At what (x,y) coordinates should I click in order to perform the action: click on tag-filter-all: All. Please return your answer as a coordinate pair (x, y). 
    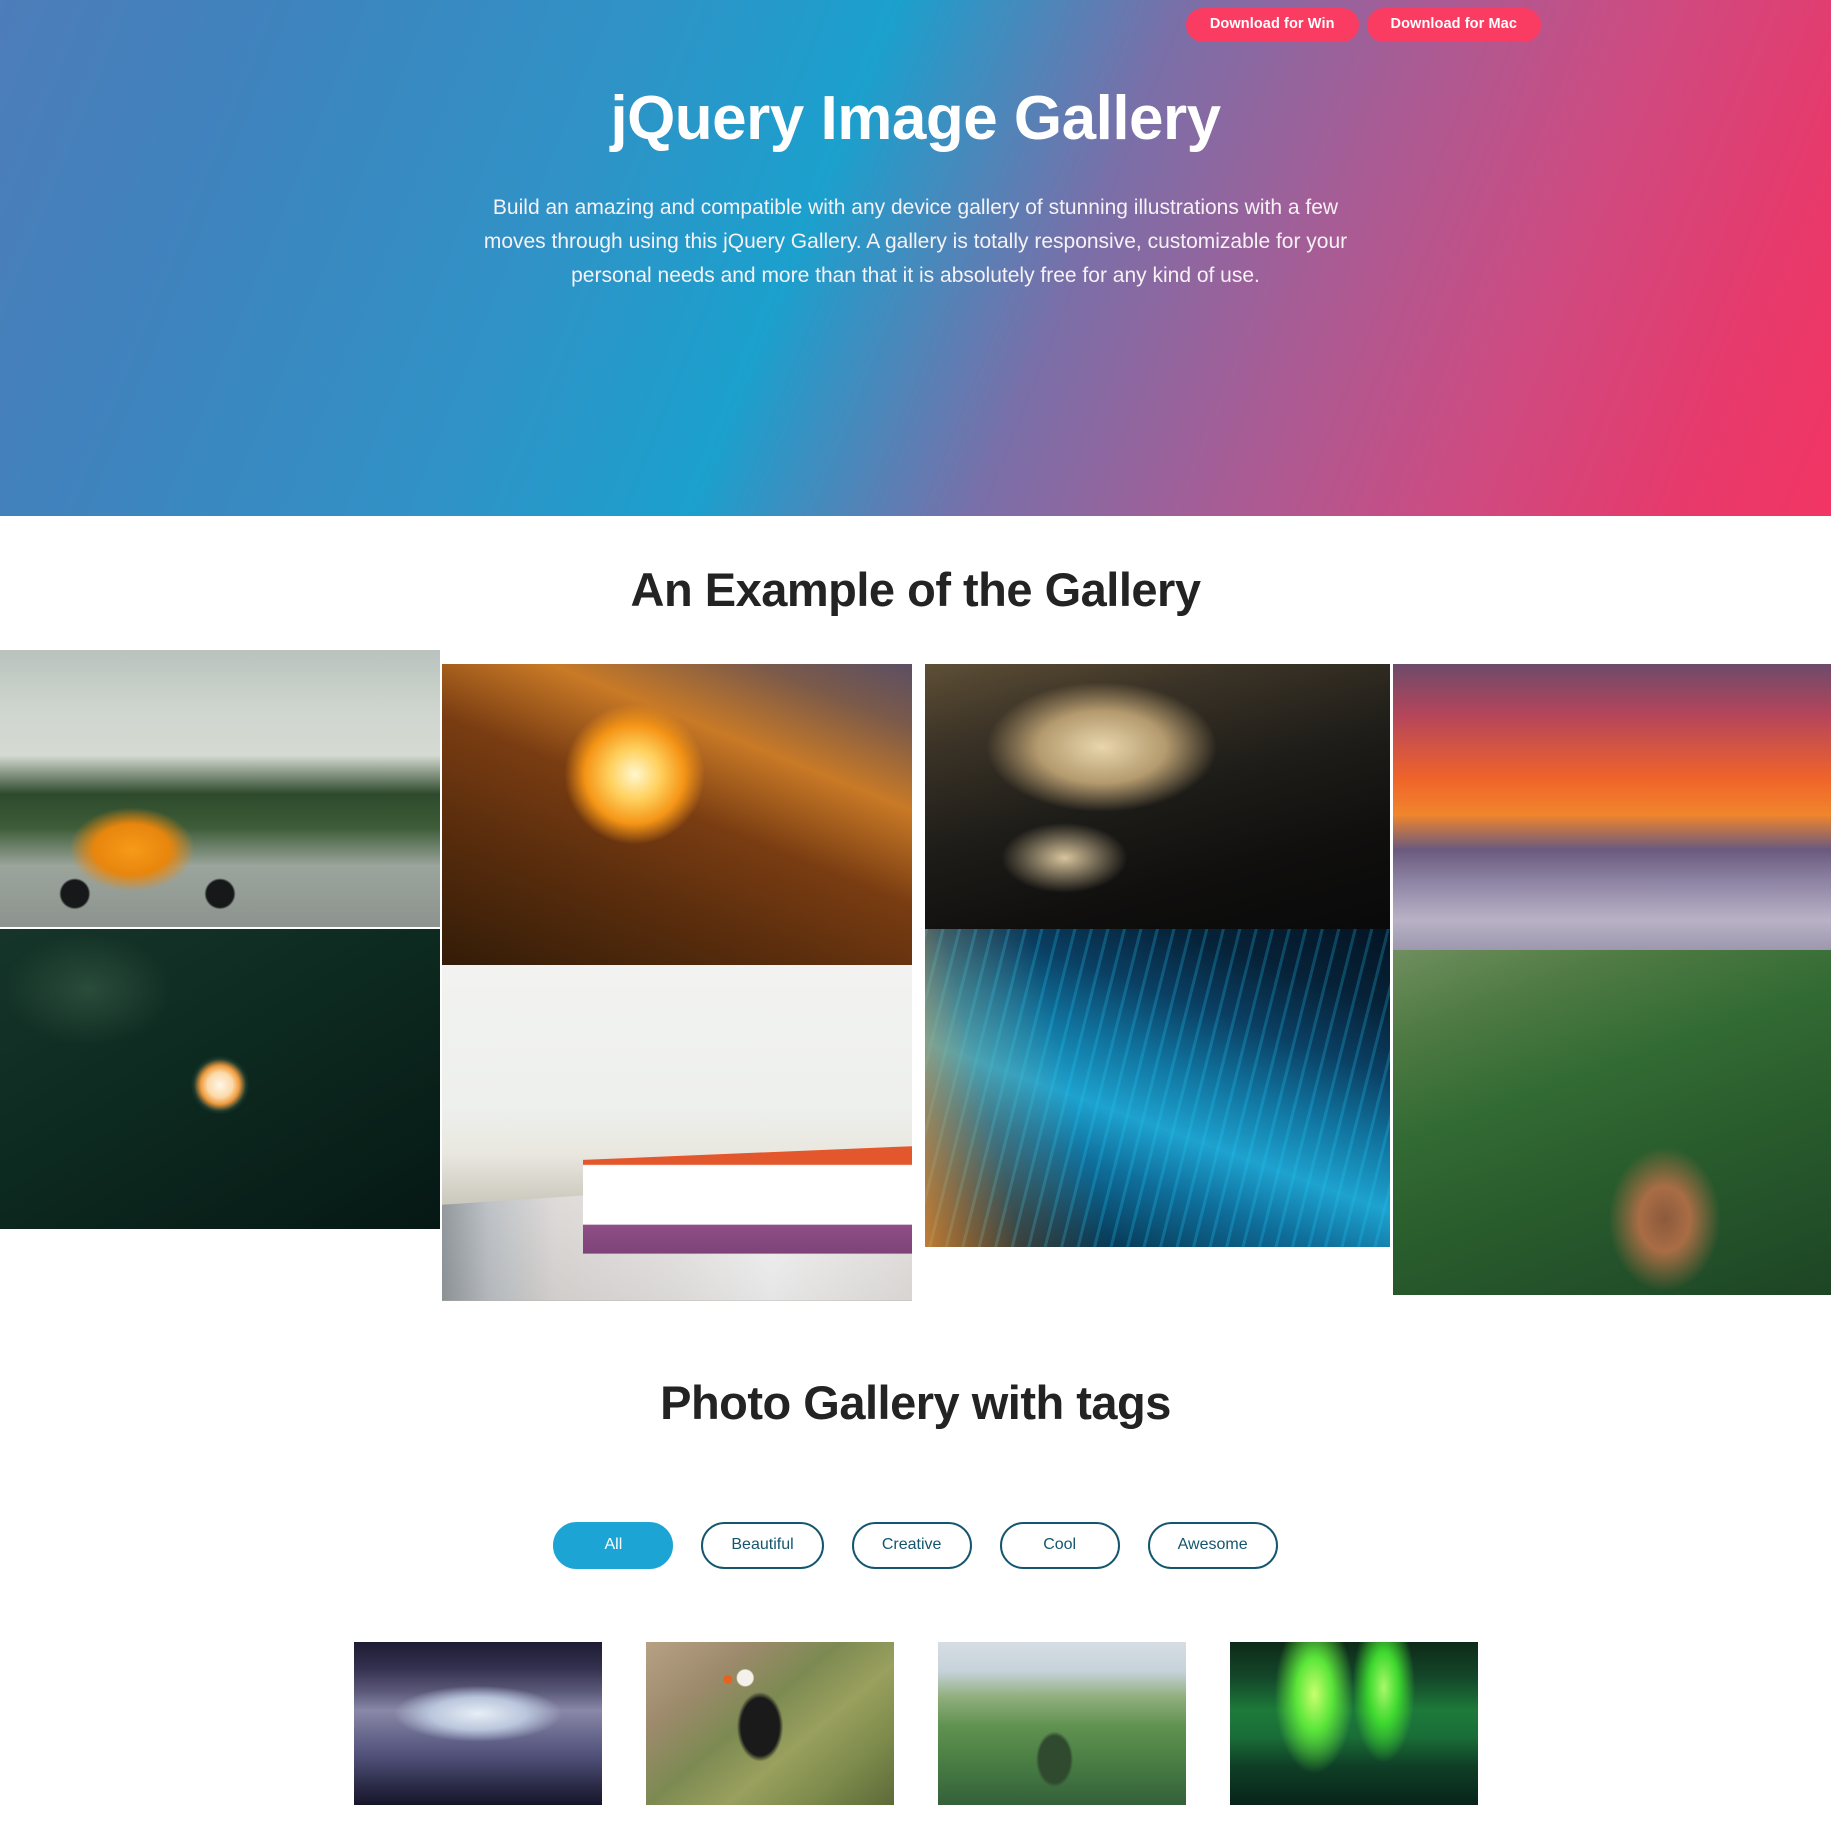
    Looking at the image, I should click on (613, 1546).